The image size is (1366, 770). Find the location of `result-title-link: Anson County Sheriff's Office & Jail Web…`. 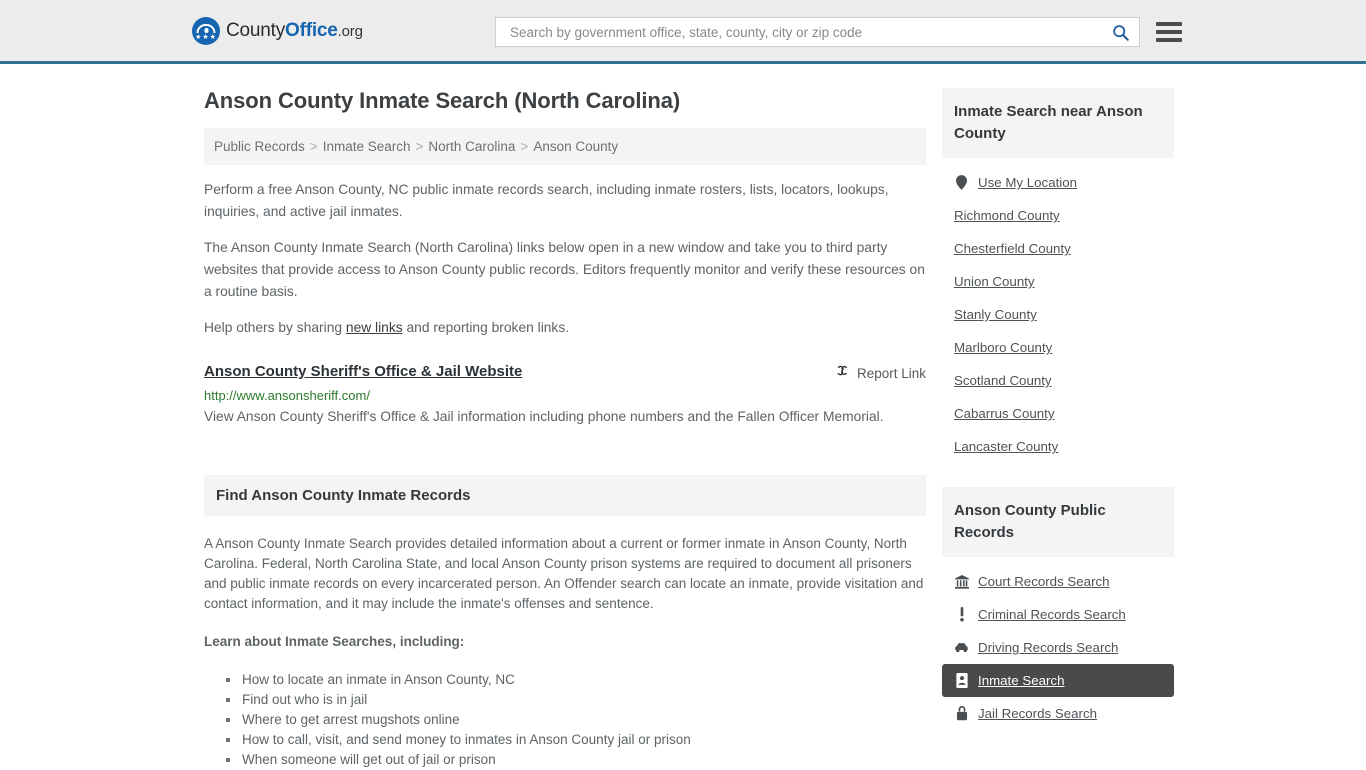

result-title-link: Anson County Sheriff's Office & Jail Web… is located at coordinates (363, 371).